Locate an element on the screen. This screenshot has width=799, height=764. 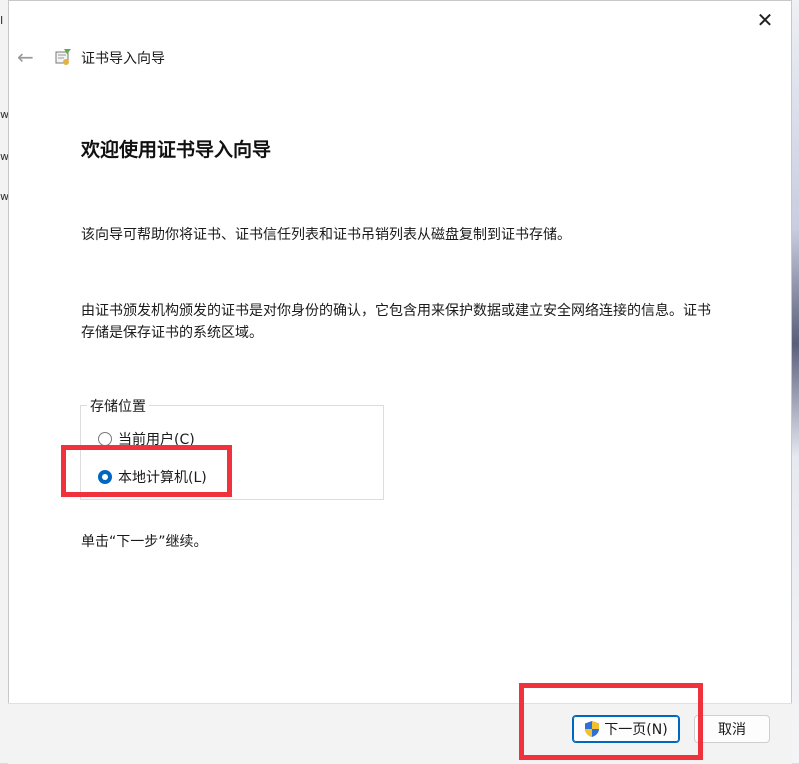
background-text: I is located at coordinates (2, 20).